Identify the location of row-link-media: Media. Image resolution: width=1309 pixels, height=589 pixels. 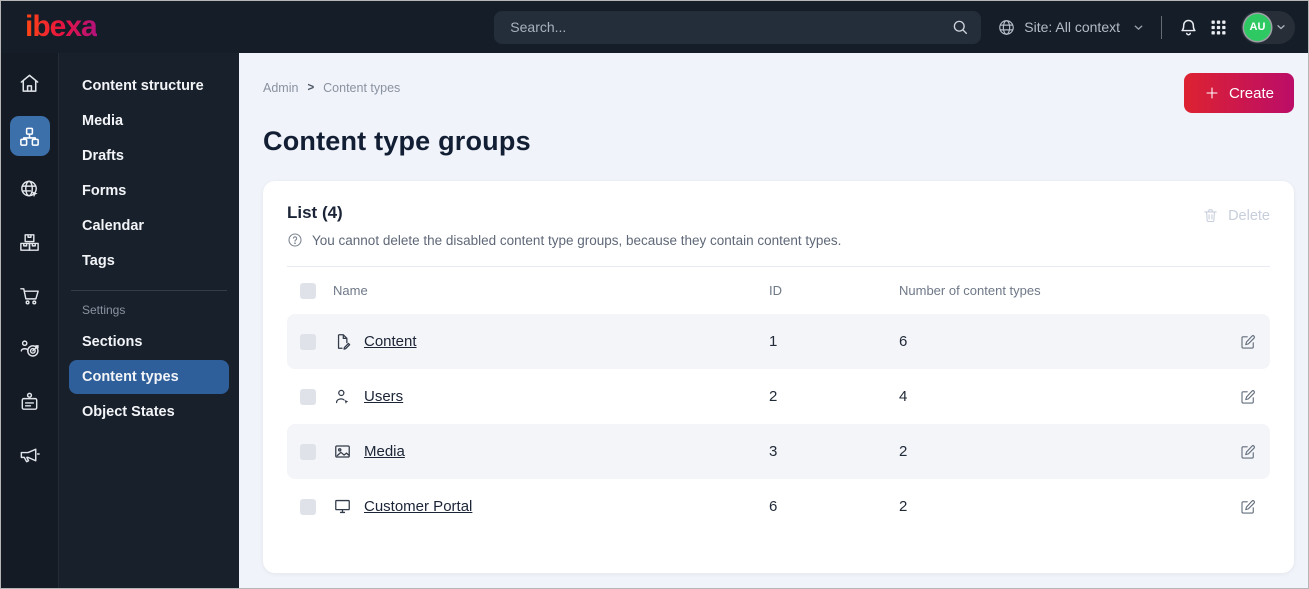
(384, 451).